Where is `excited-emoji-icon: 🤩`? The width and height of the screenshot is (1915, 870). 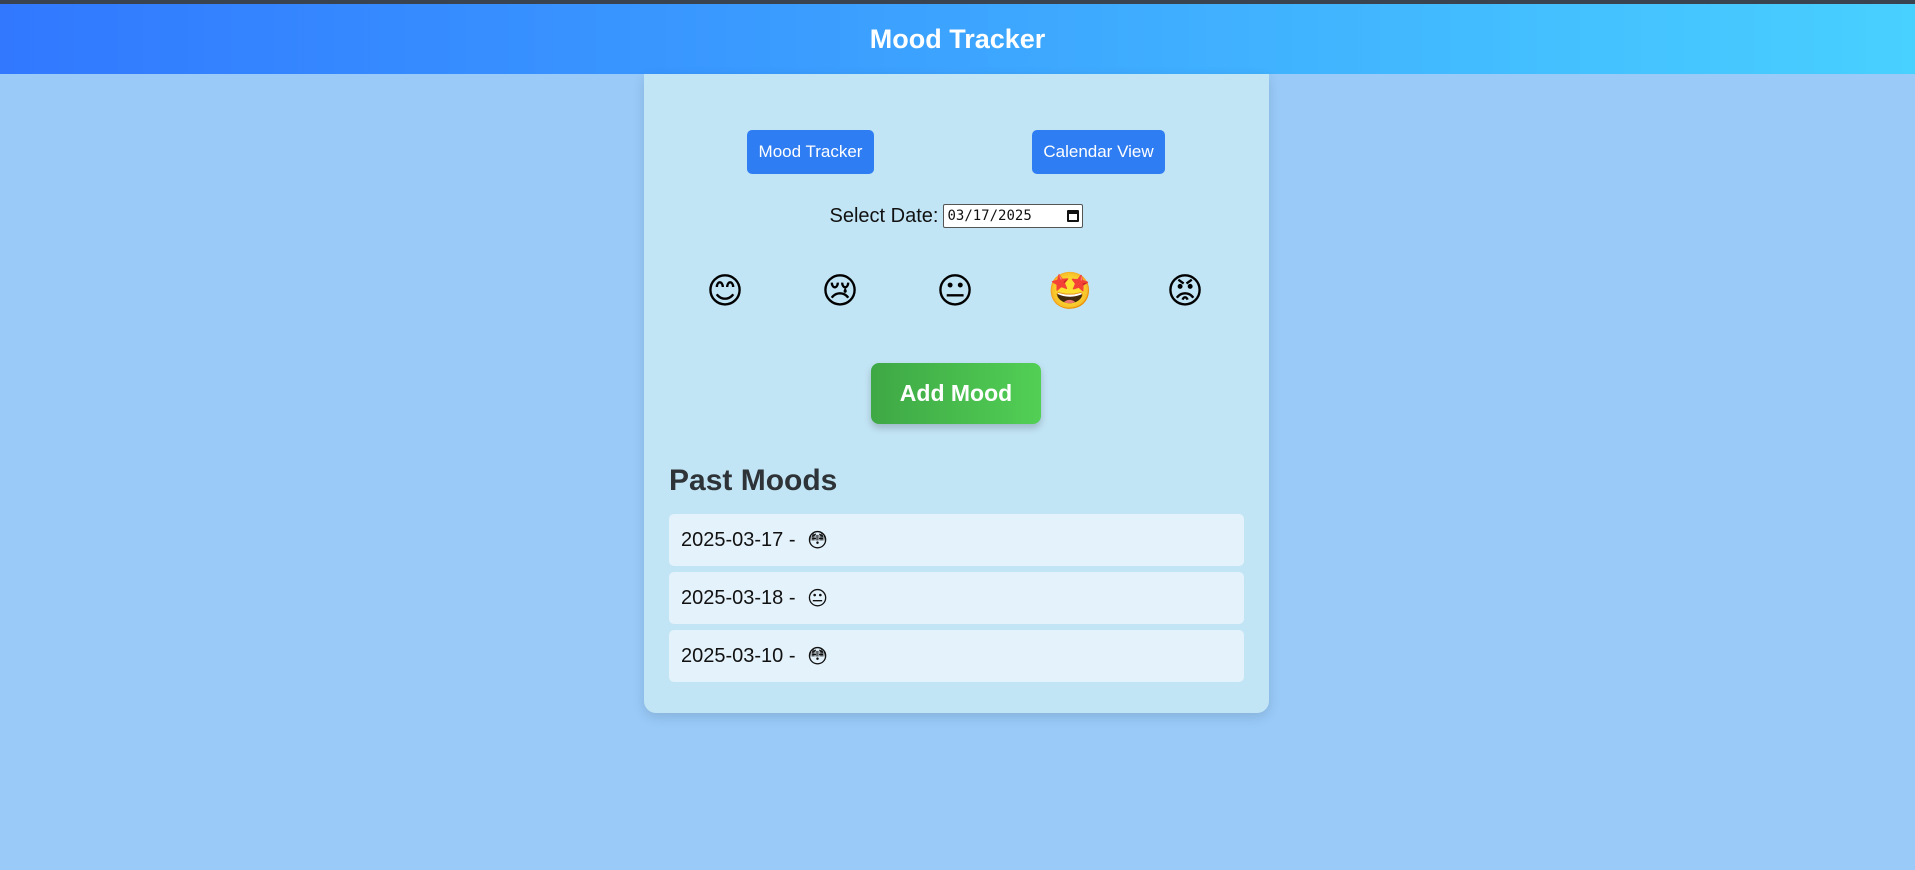
excited-emoji-icon: 🤩 is located at coordinates (1070, 291).